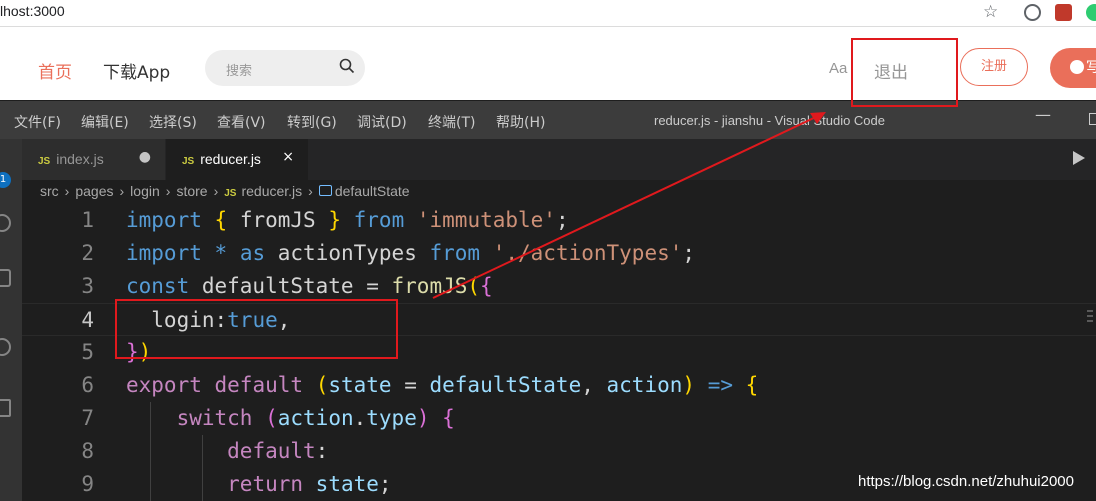  Describe the element at coordinates (966, 481) in the screenshot. I see `watermark: https://blog.csdn.net/zhuhui2000` at that location.